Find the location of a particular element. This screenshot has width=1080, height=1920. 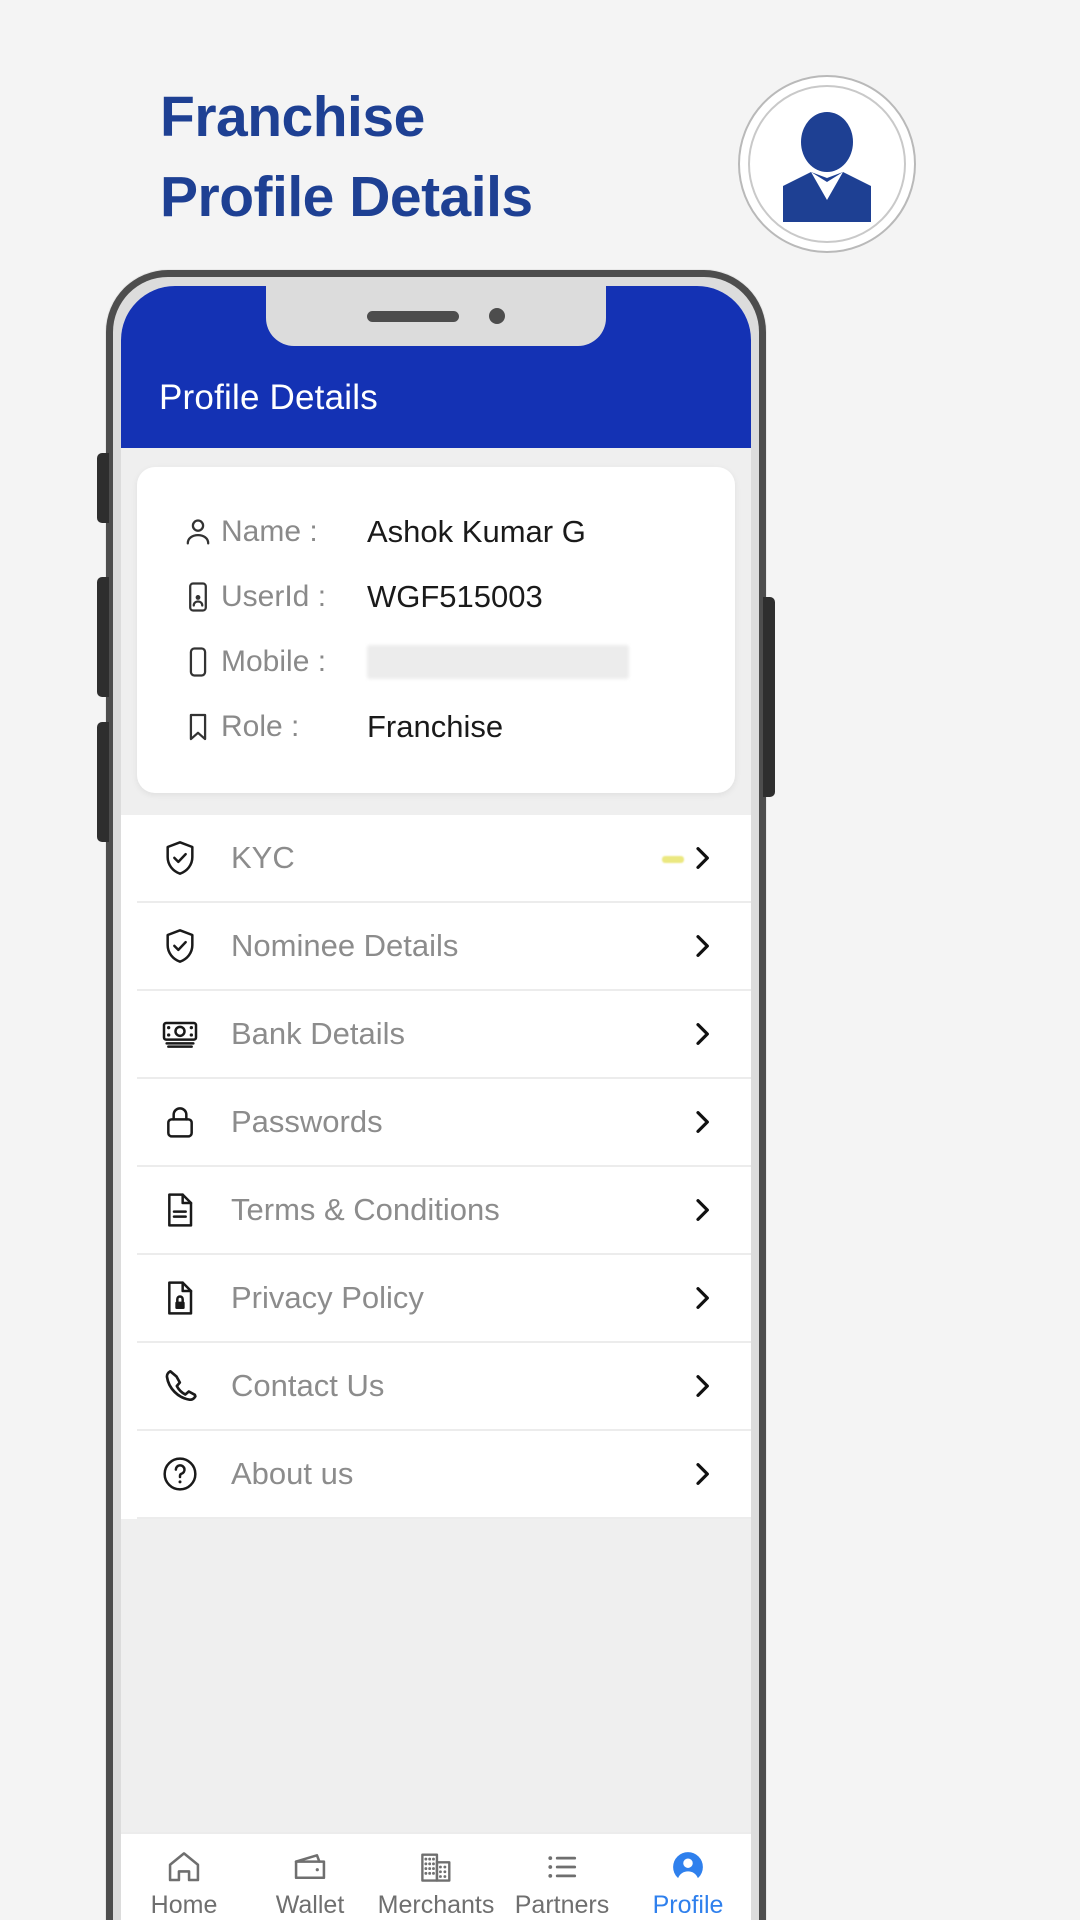

profile-value-name: Ashok Kumar G is located at coordinates (476, 531).